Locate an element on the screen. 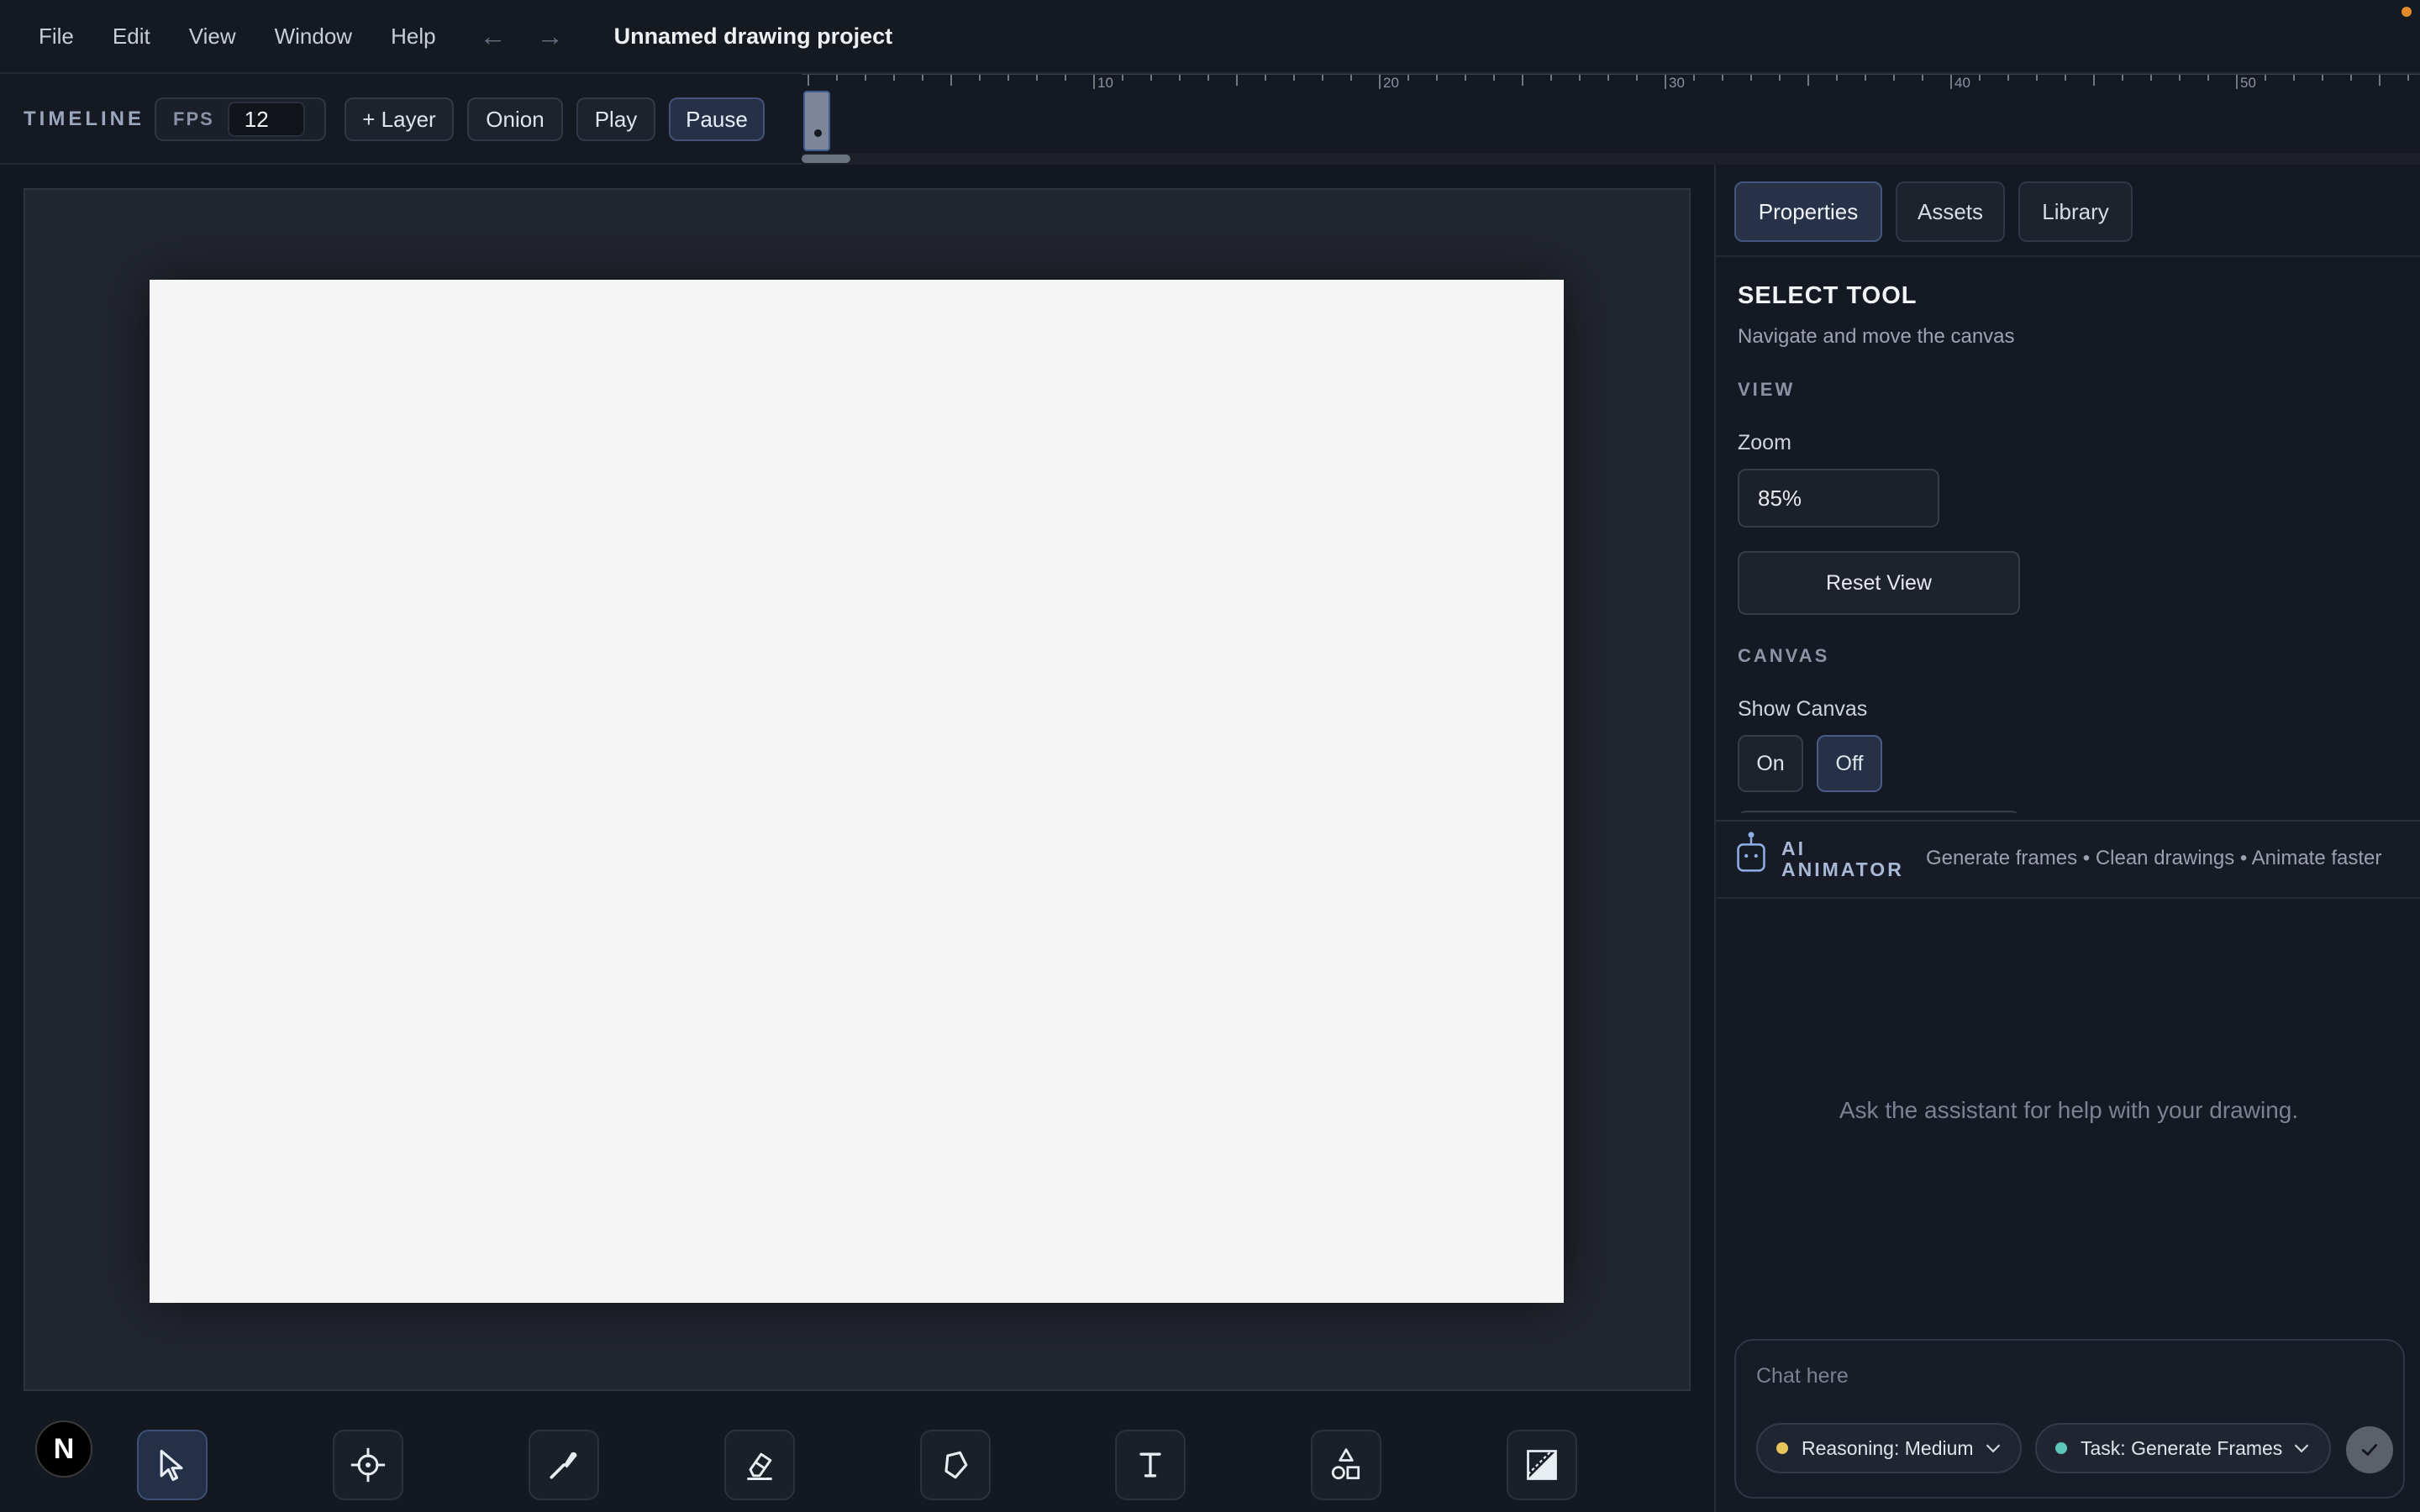 Image resolution: width=2420 pixels, height=1512 pixels. fps-group: FPS is located at coordinates (240, 119).